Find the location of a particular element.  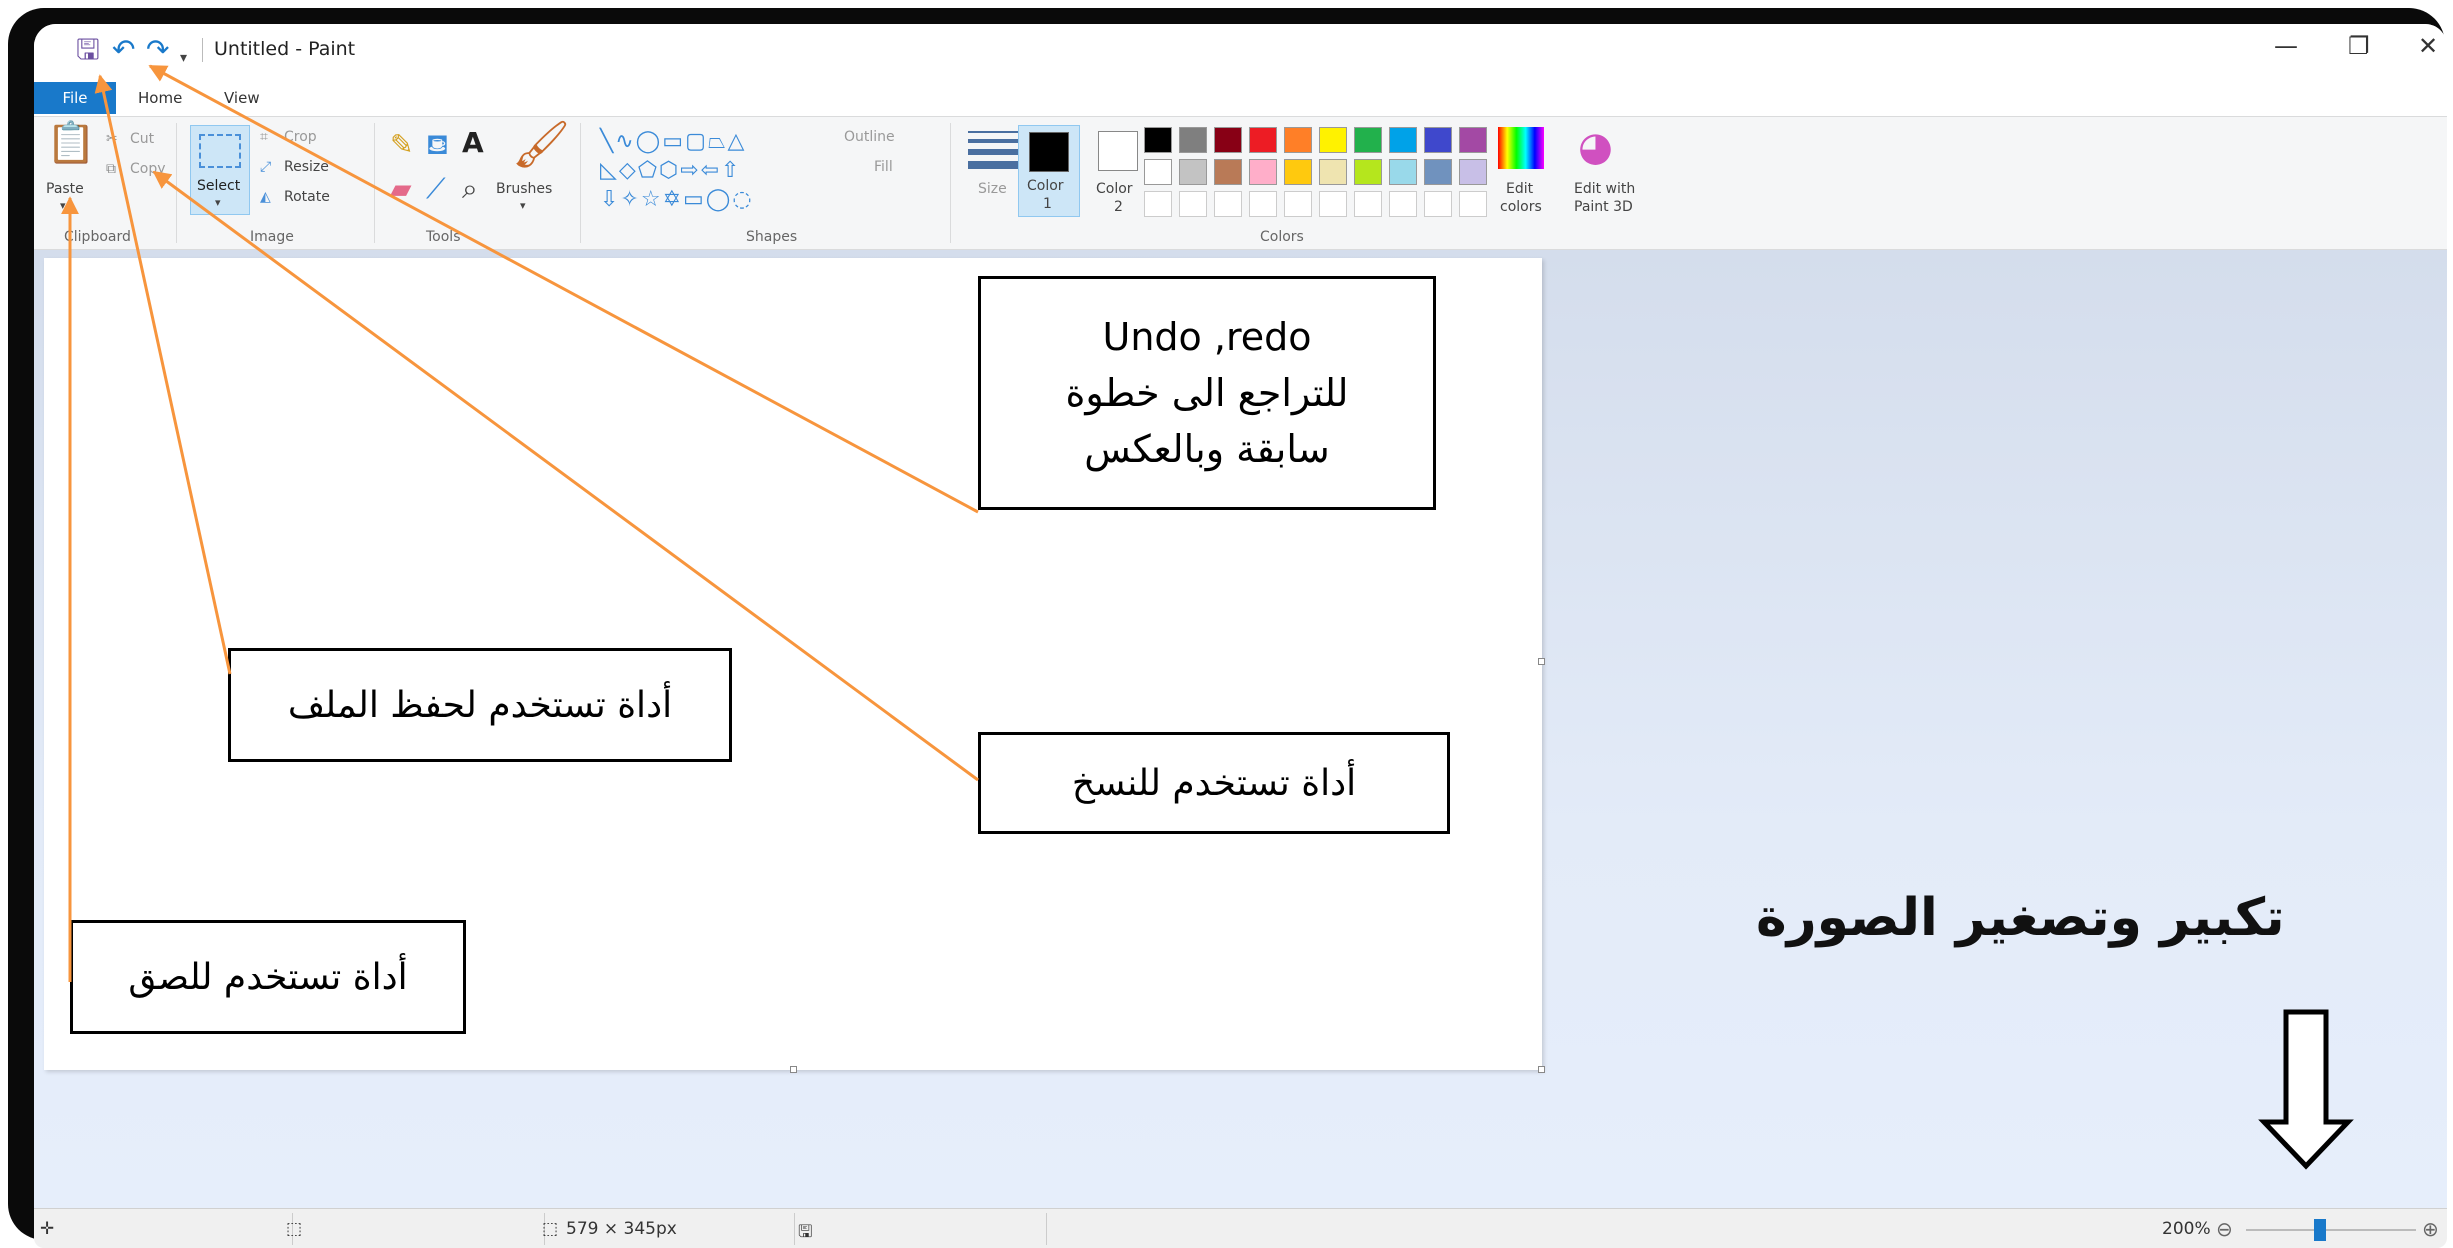

save-arrow is located at coordinates (163, 374).